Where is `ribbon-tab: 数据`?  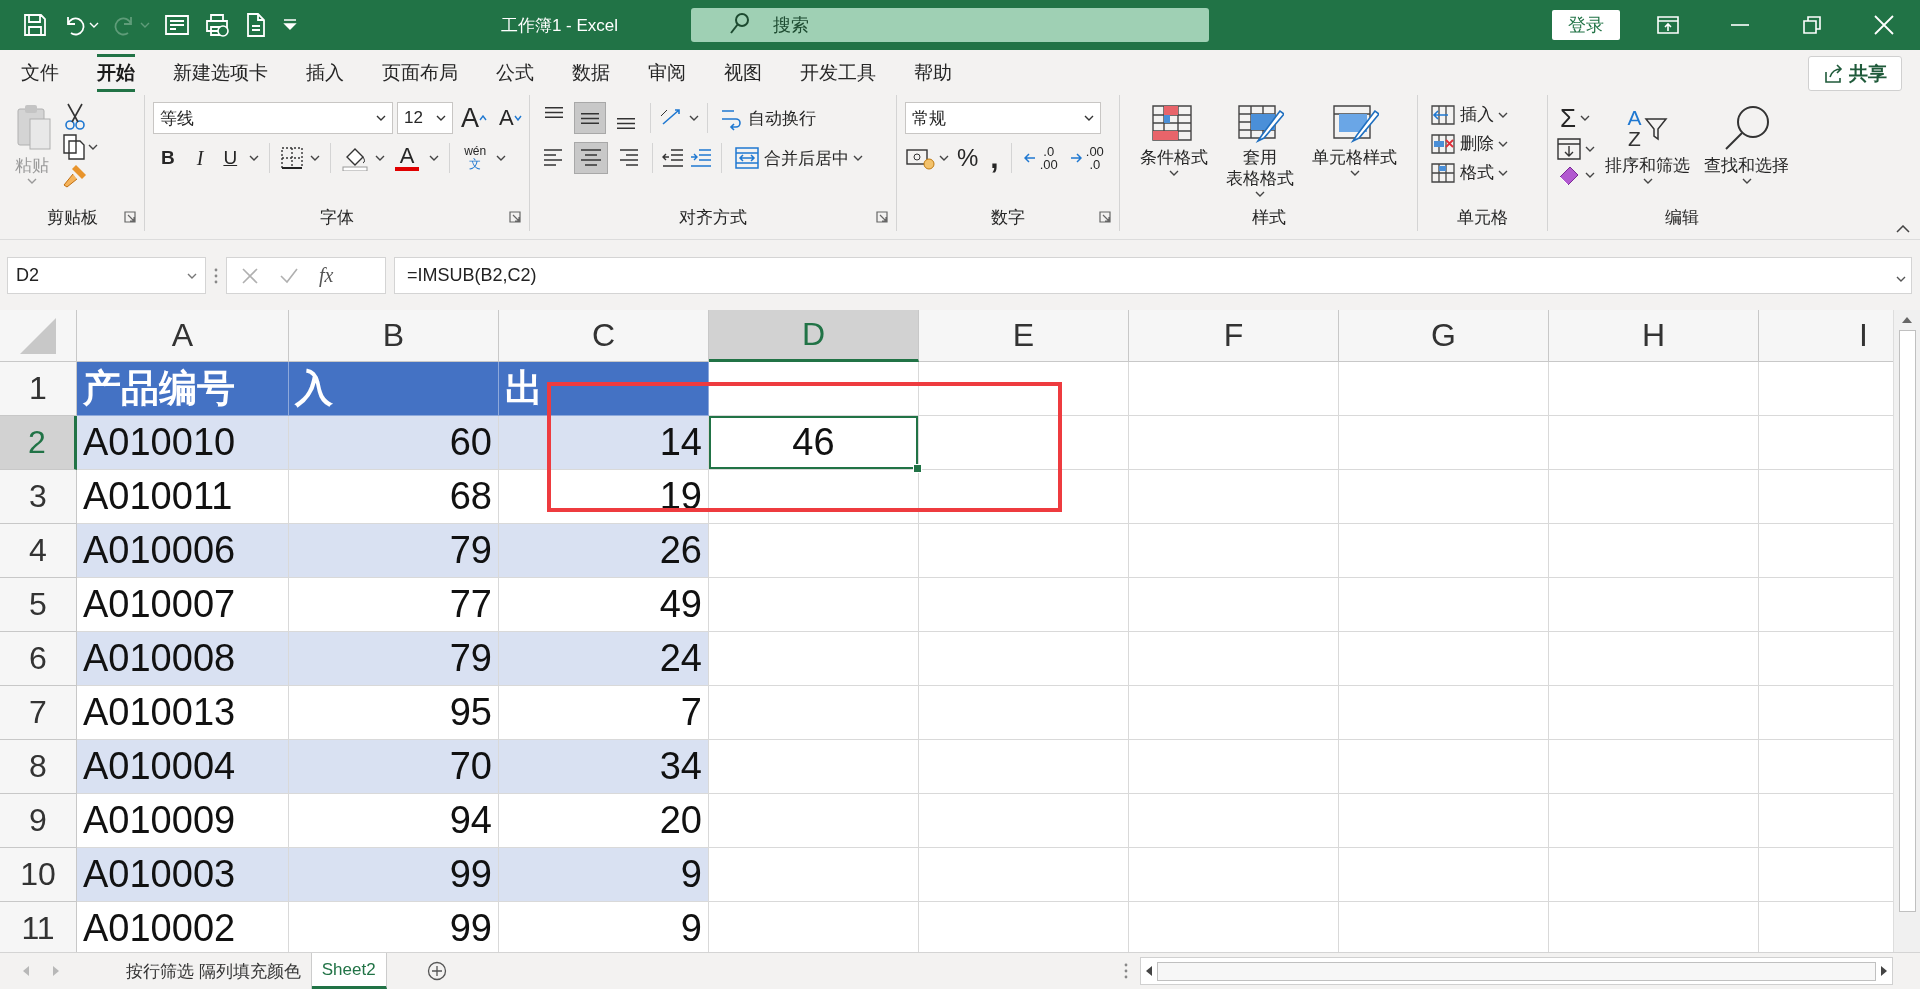 ribbon-tab: 数据 is located at coordinates (591, 72).